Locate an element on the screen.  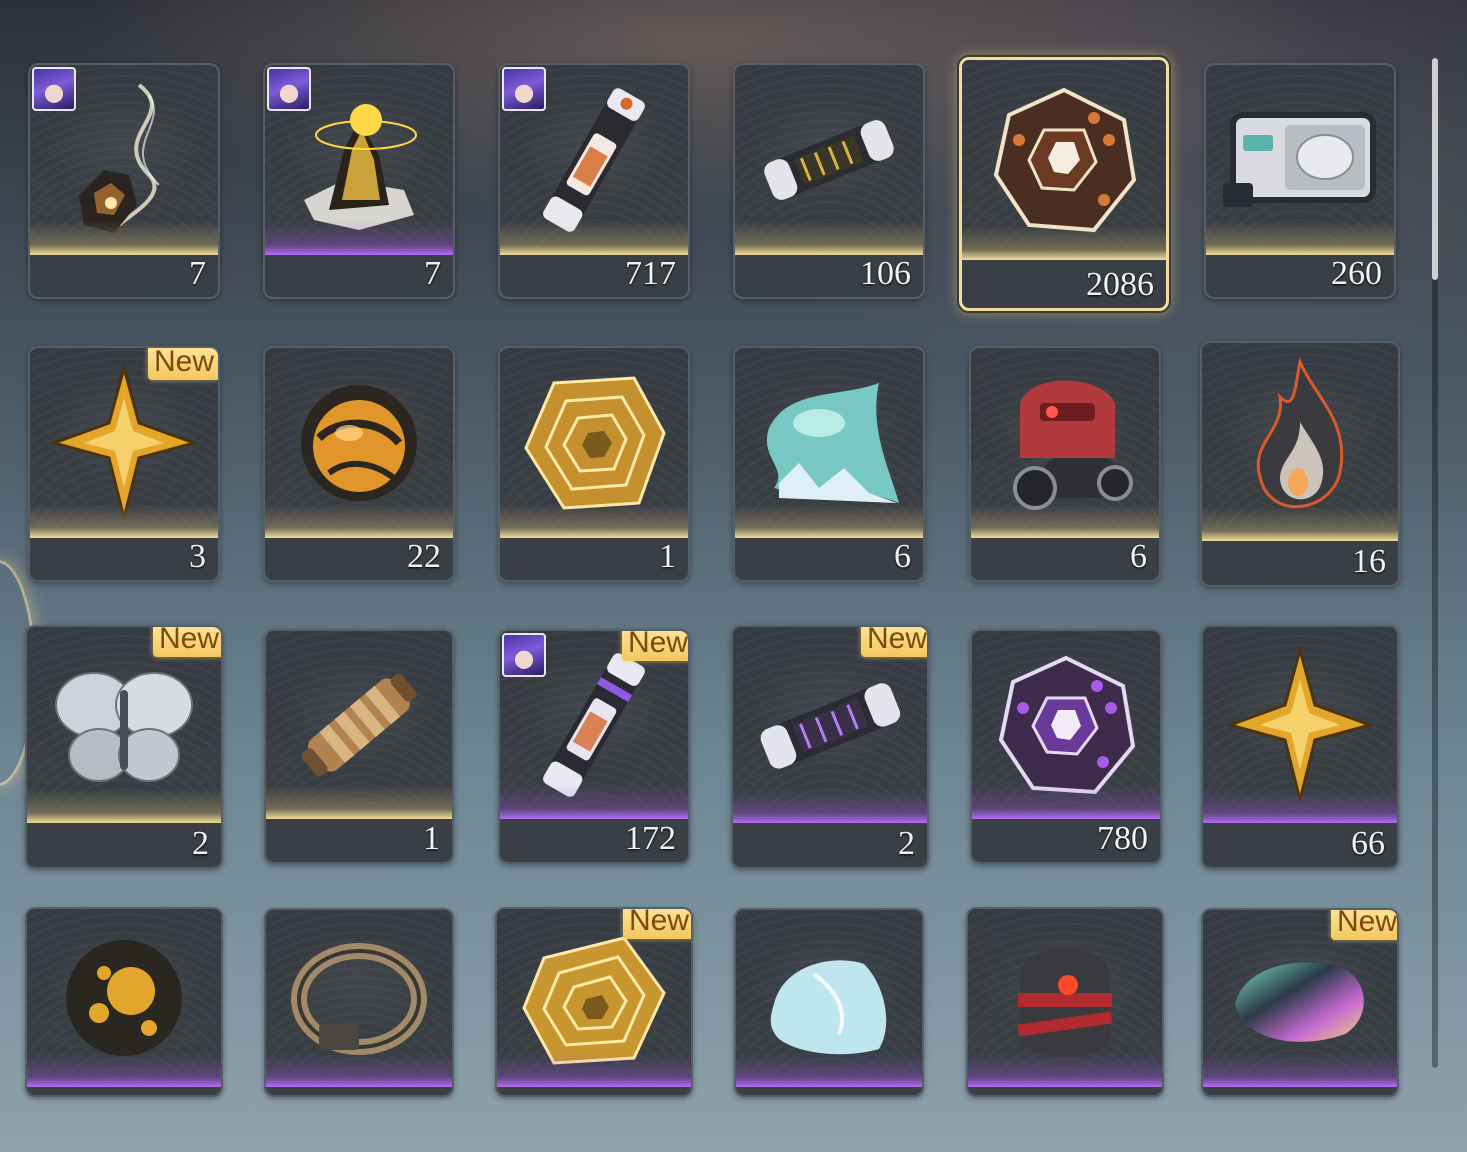
item-slot-golden-maze-core: 1 is located at coordinates (594, 464).